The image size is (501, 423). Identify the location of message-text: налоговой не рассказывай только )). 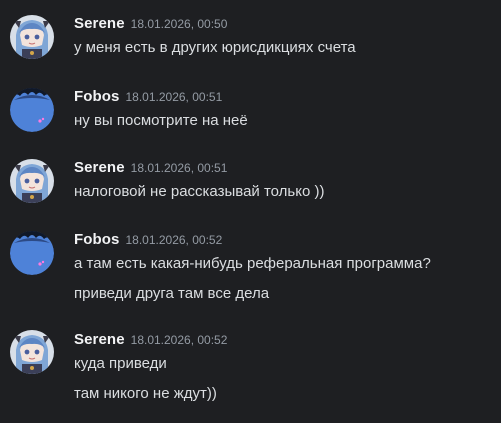
(199, 191).